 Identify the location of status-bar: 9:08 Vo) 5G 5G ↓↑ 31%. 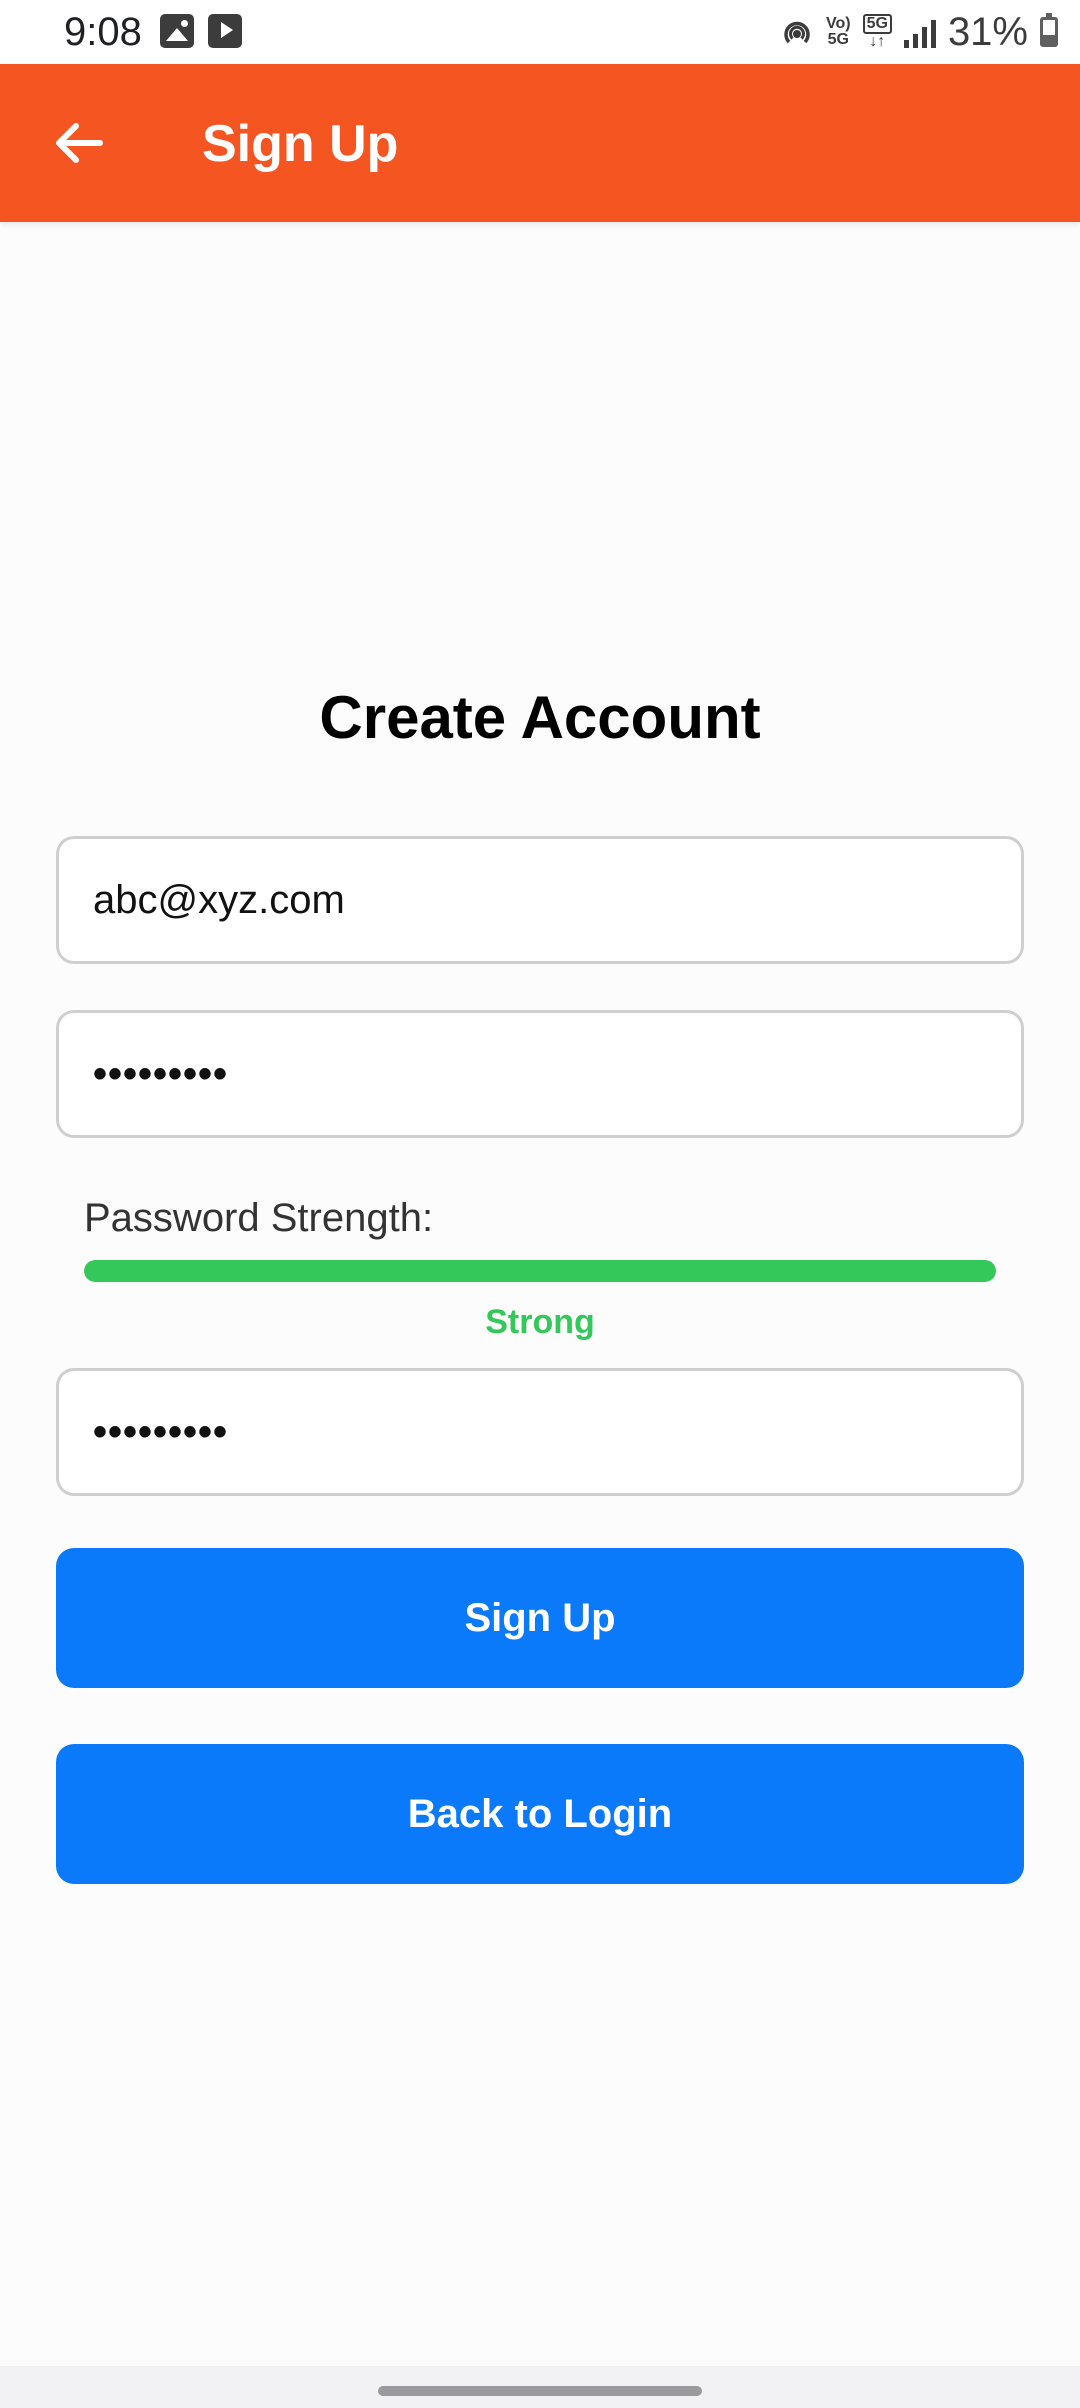
(540, 32).